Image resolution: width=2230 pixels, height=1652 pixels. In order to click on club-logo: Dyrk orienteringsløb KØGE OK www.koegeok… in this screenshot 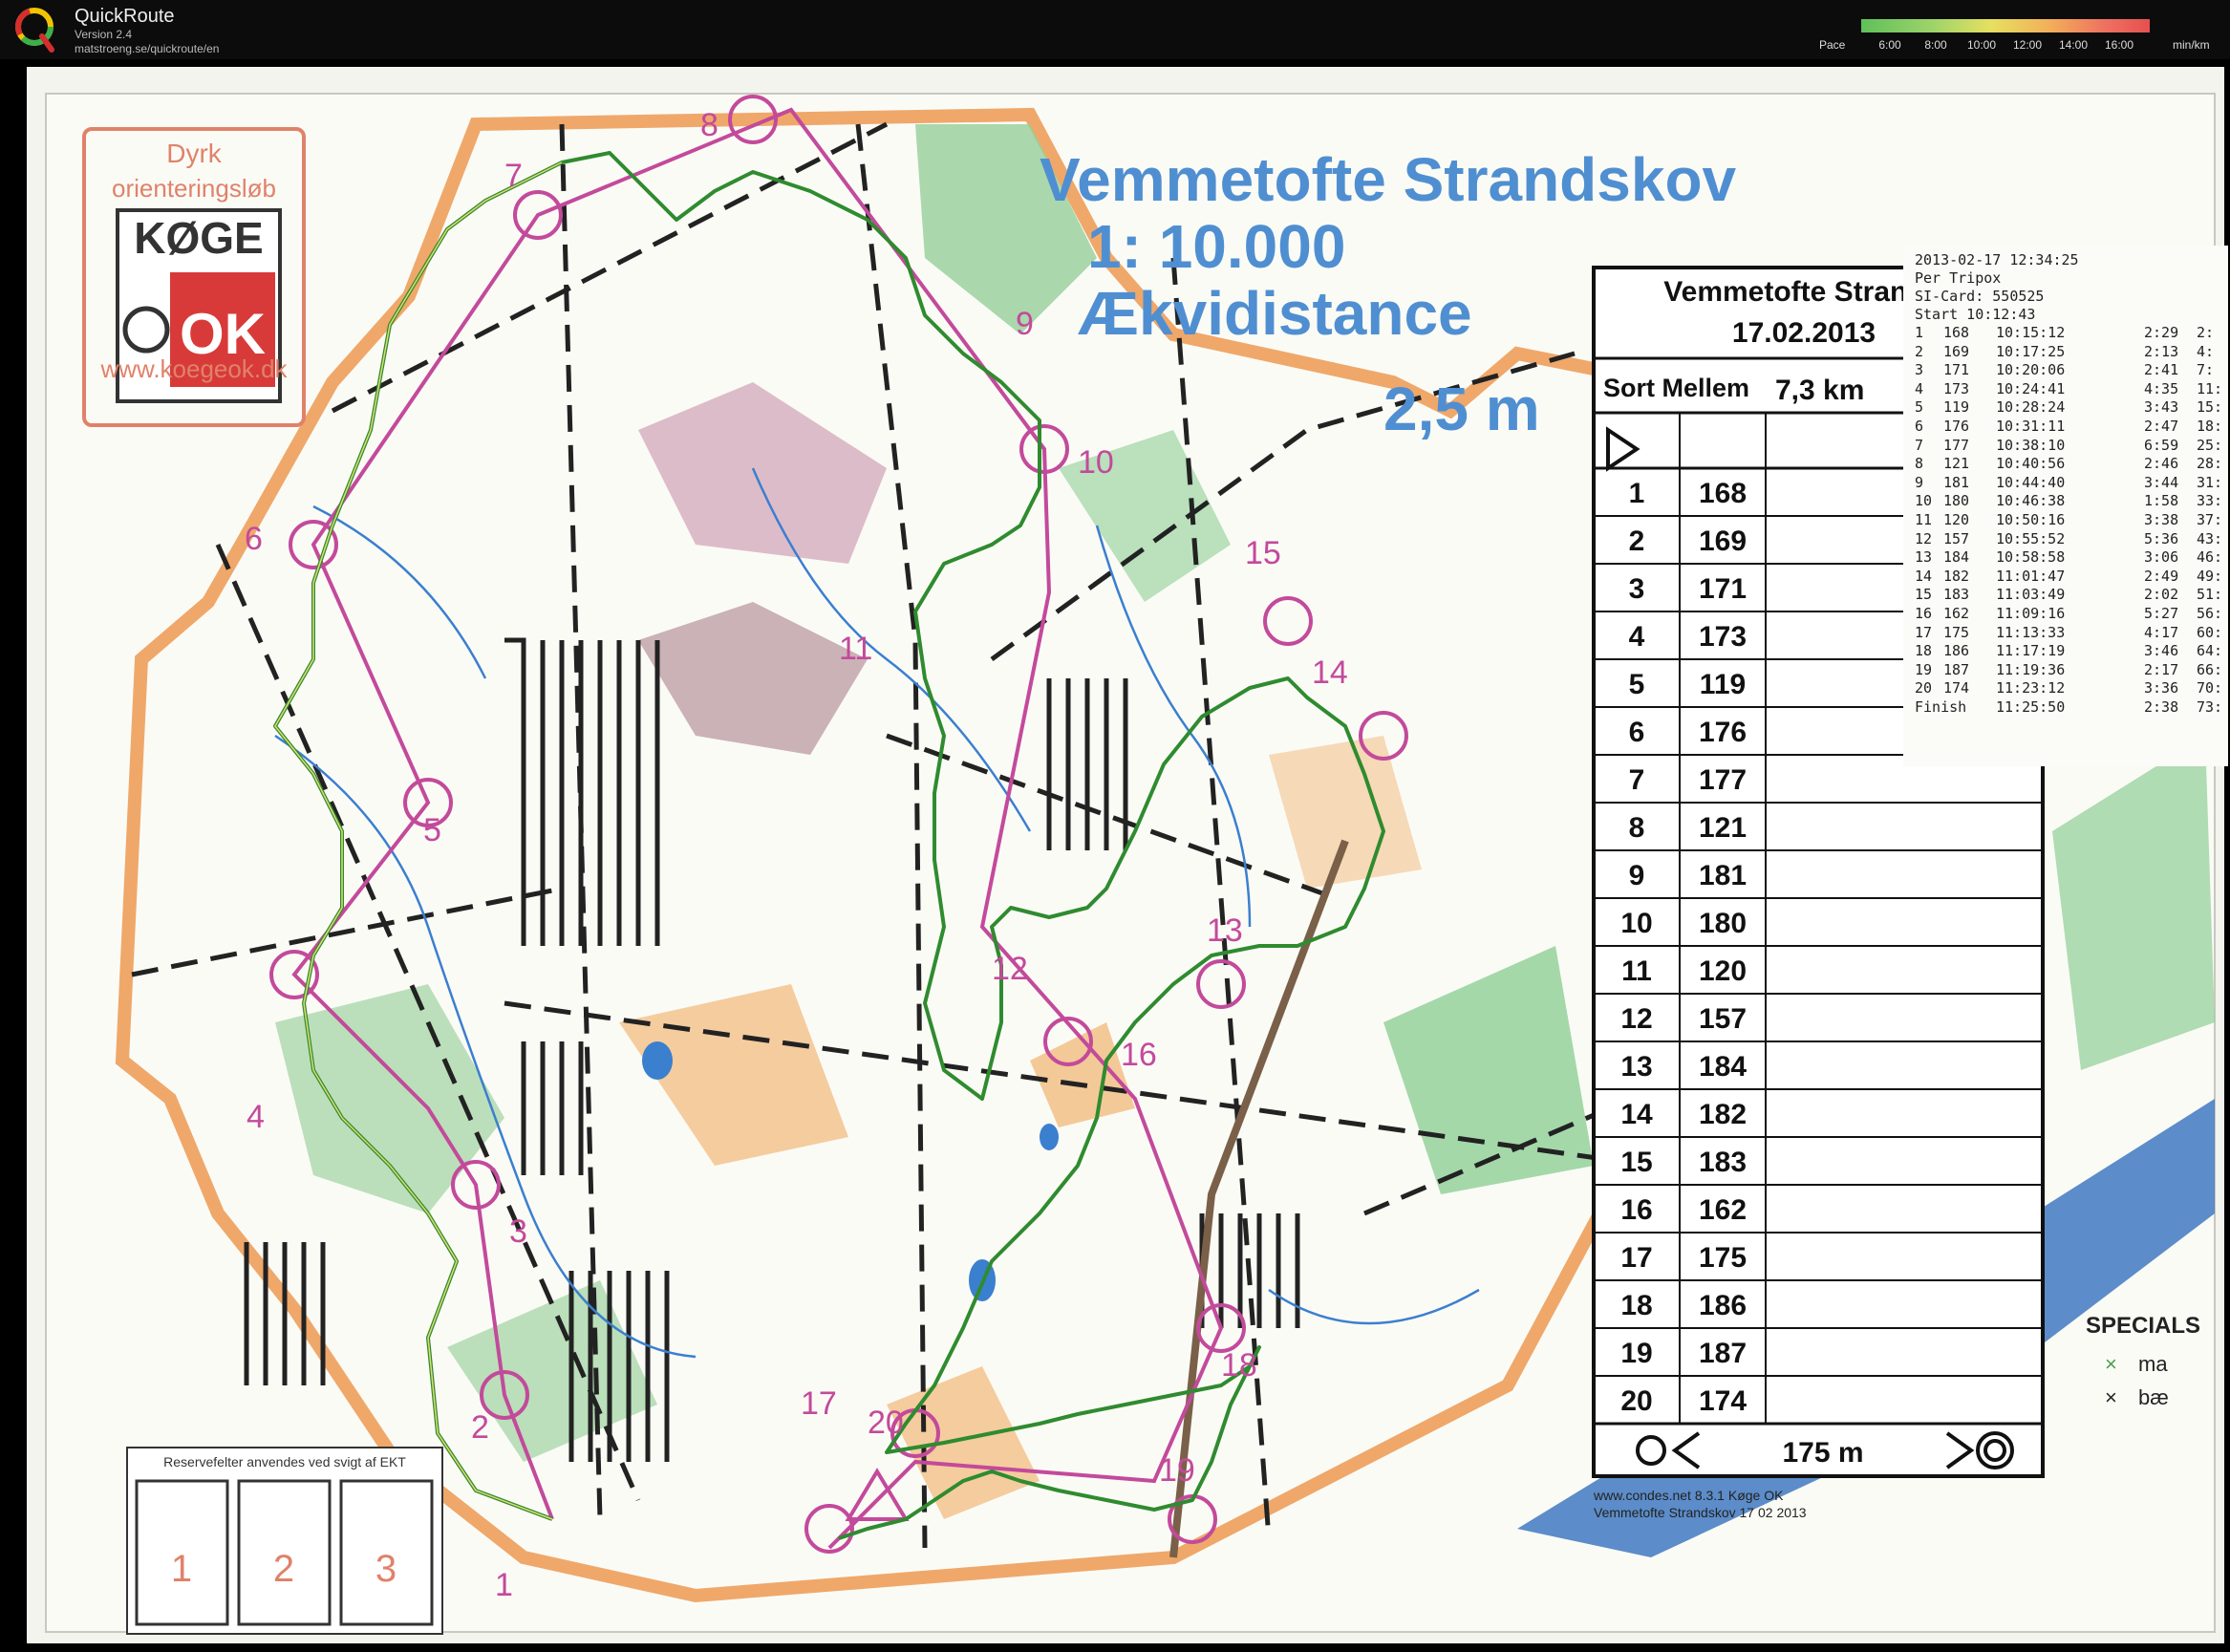, I will do `click(194, 277)`.